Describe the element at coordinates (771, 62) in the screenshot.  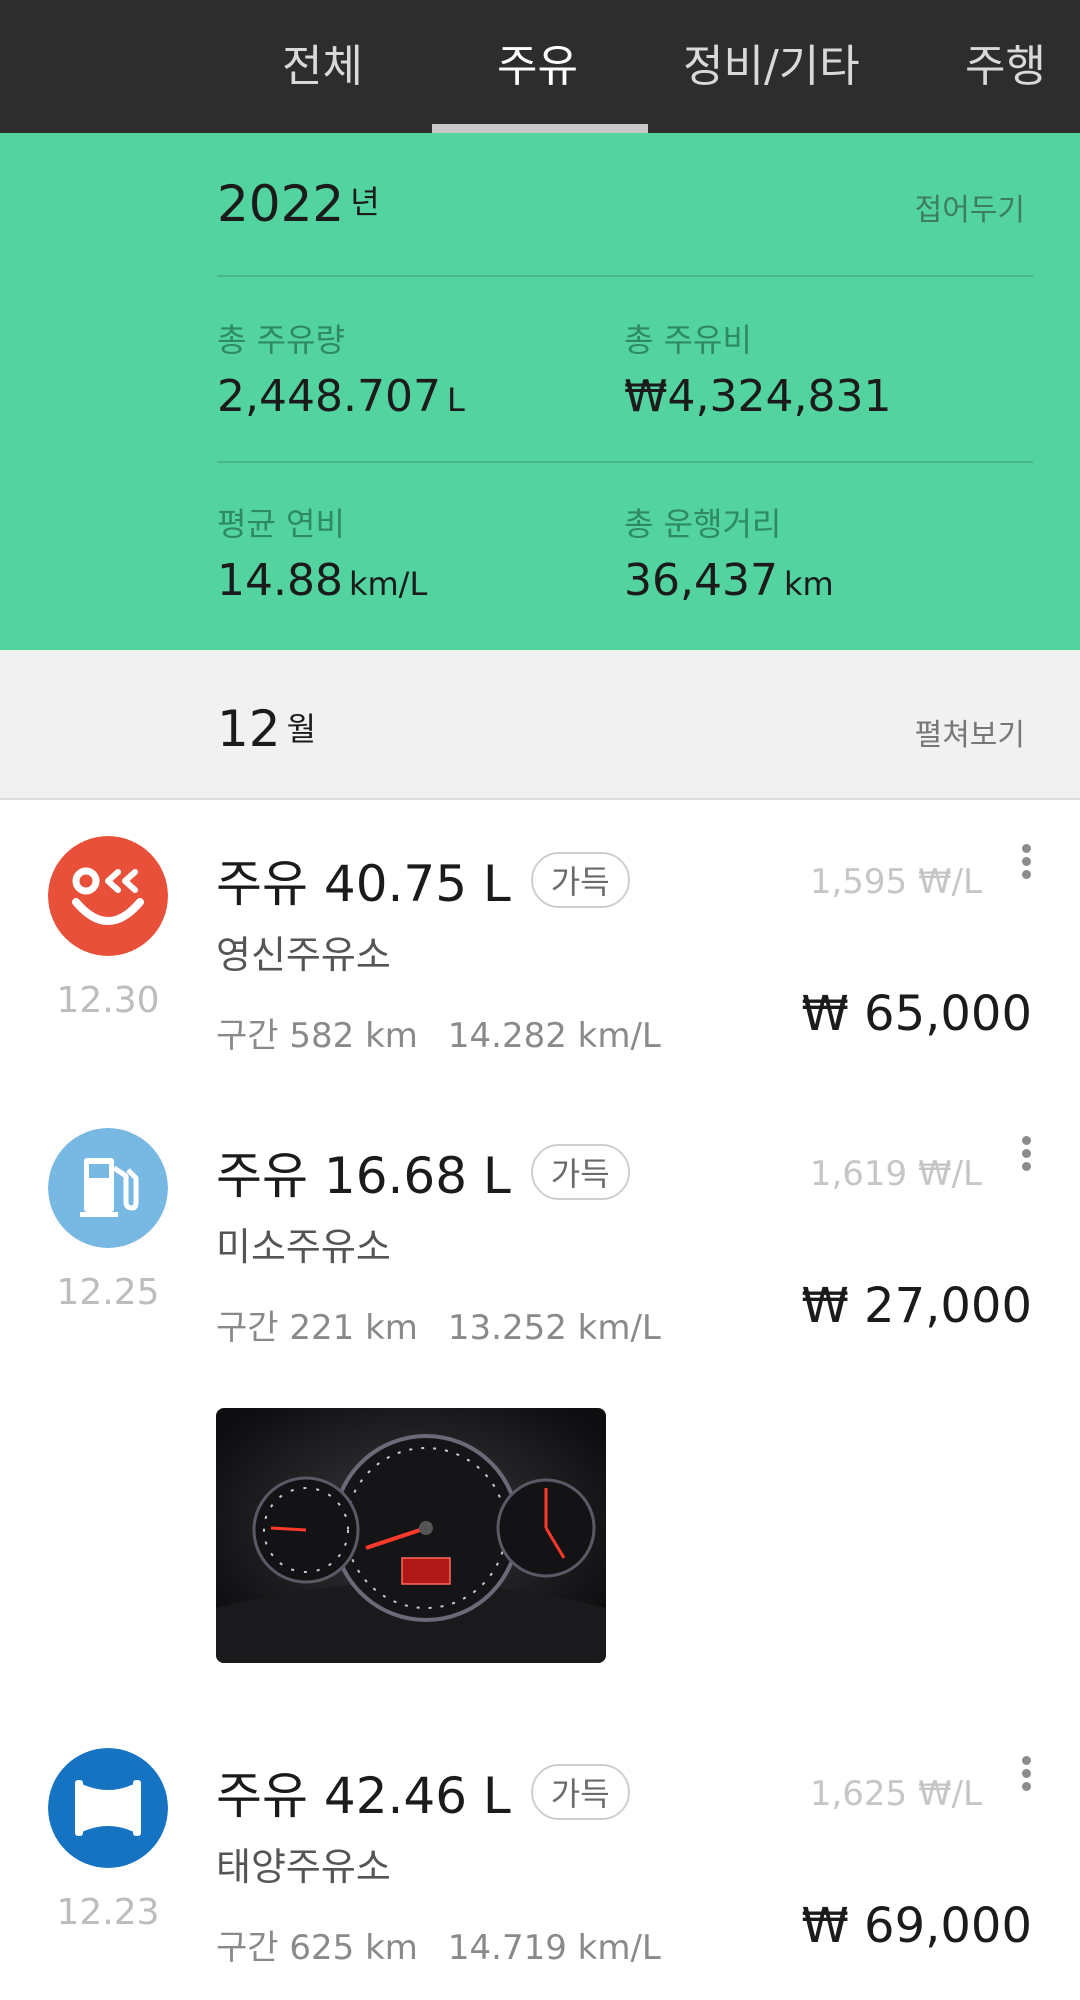
I see `tab-maintenance: 정비/기타` at that location.